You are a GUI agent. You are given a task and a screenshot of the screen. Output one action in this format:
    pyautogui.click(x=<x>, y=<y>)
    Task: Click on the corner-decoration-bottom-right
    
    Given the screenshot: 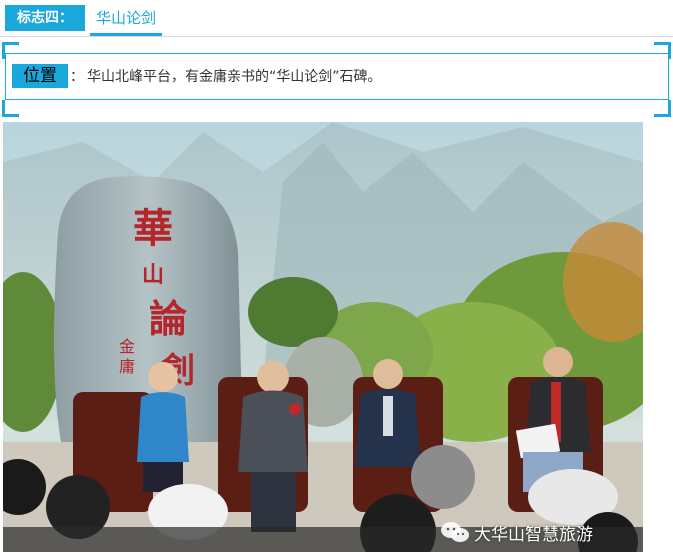 What is the action you would take?
    pyautogui.click(x=662, y=108)
    